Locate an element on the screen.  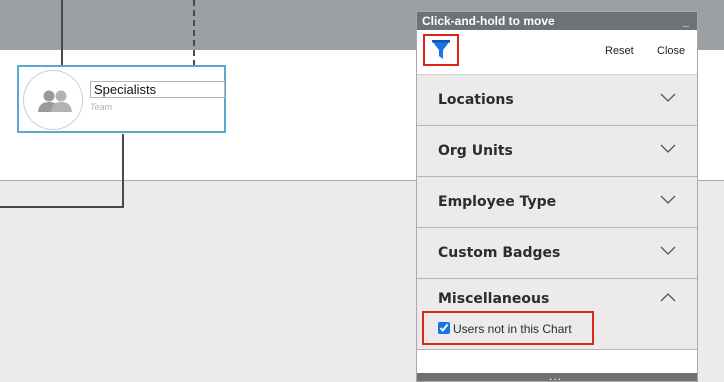
close-button: Close is located at coordinates (671, 51).